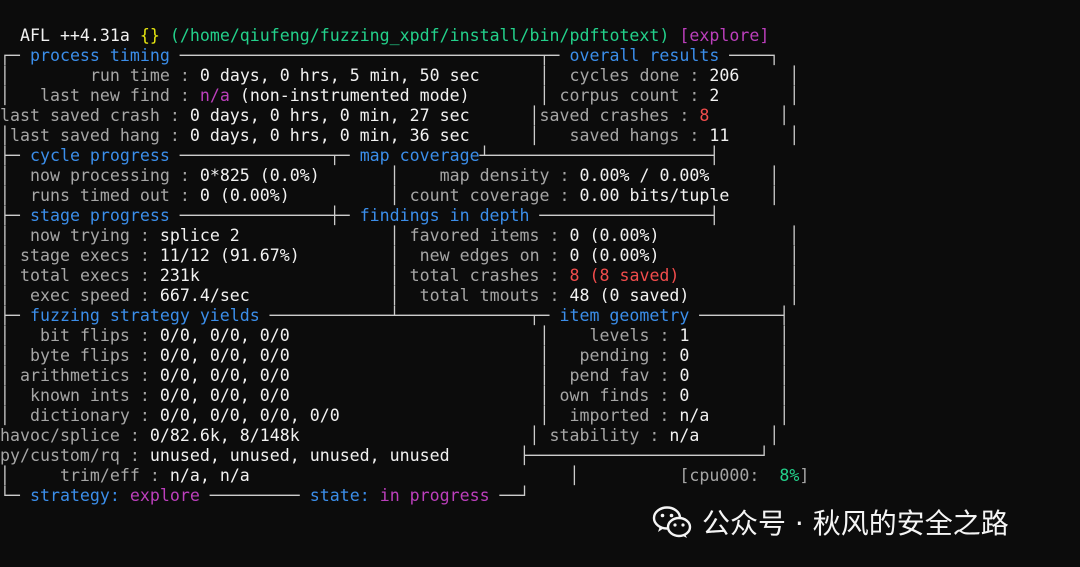 This screenshot has height=567, width=1080. Describe the element at coordinates (684, 395) in the screenshot. I see `own-finds-value: 0` at that location.